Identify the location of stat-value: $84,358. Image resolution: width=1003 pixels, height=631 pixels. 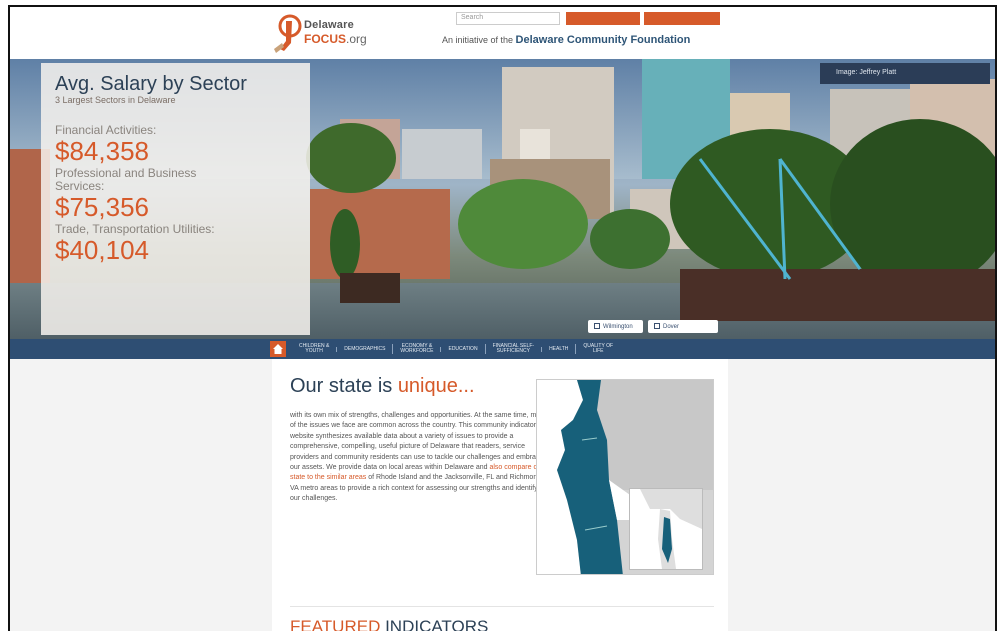
(102, 151).